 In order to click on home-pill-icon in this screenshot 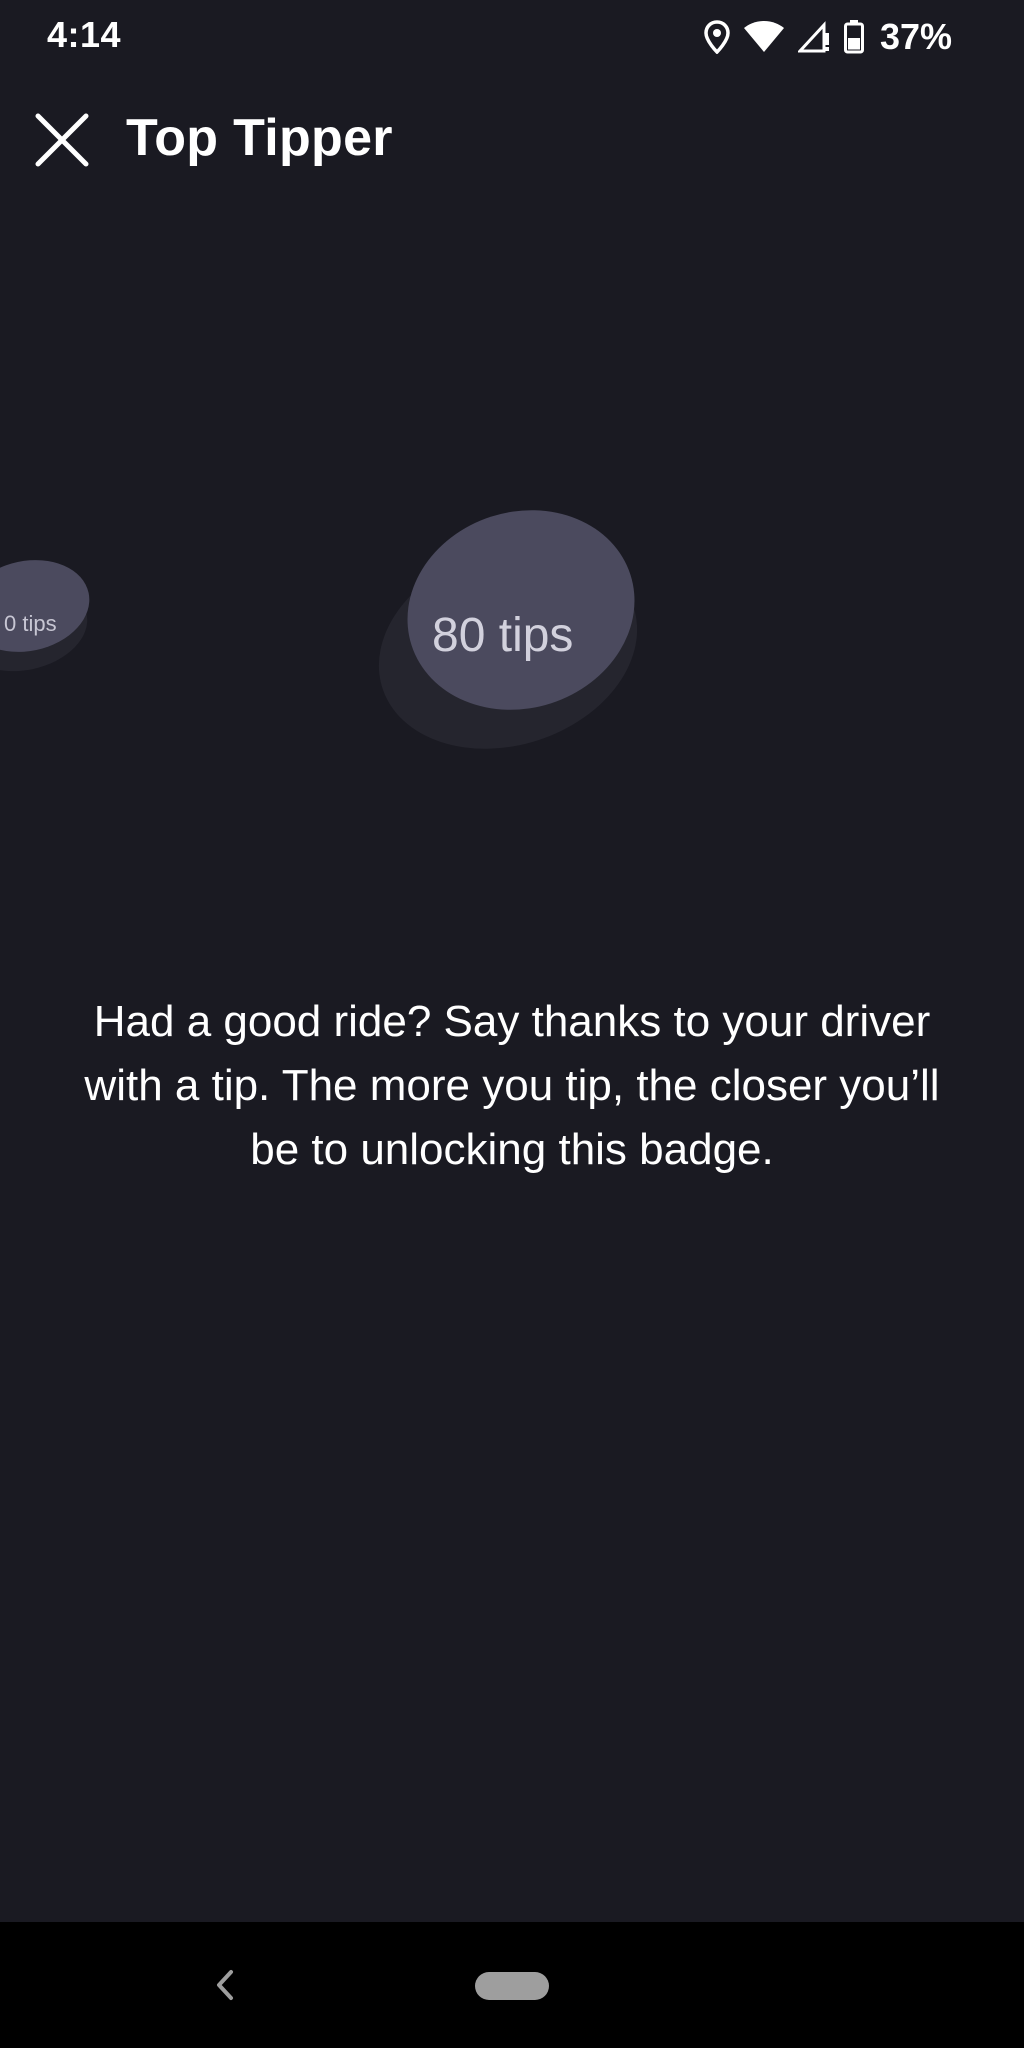, I will do `click(512, 1986)`.